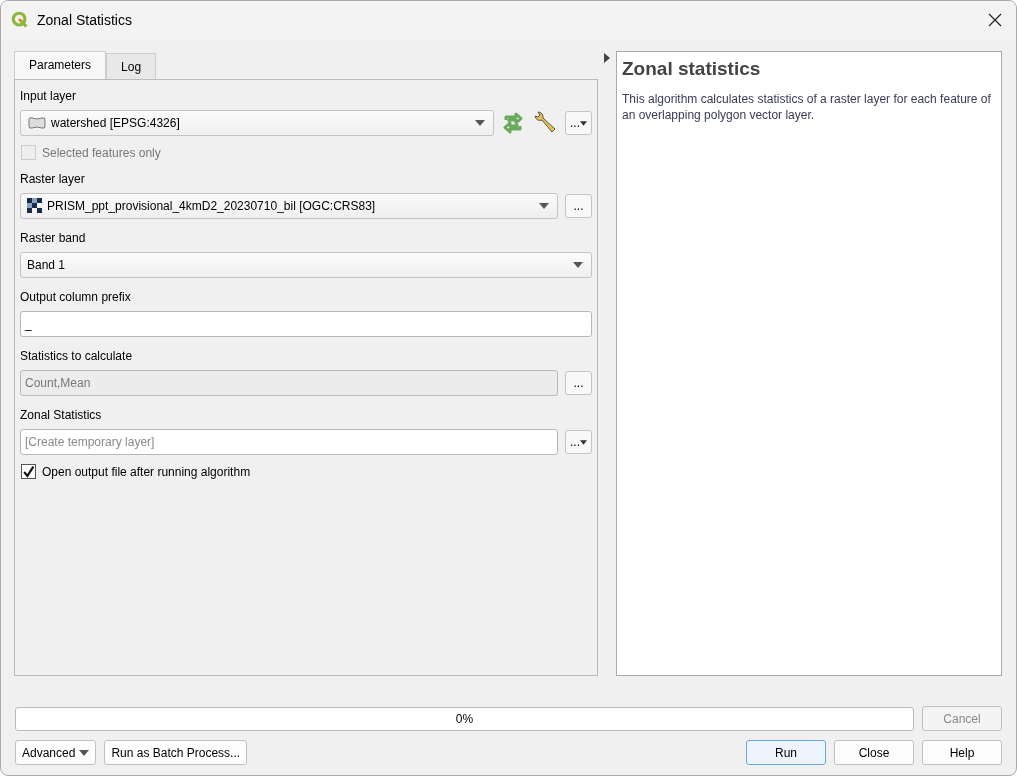  I want to click on polygon-layer-icon, so click(37, 123).